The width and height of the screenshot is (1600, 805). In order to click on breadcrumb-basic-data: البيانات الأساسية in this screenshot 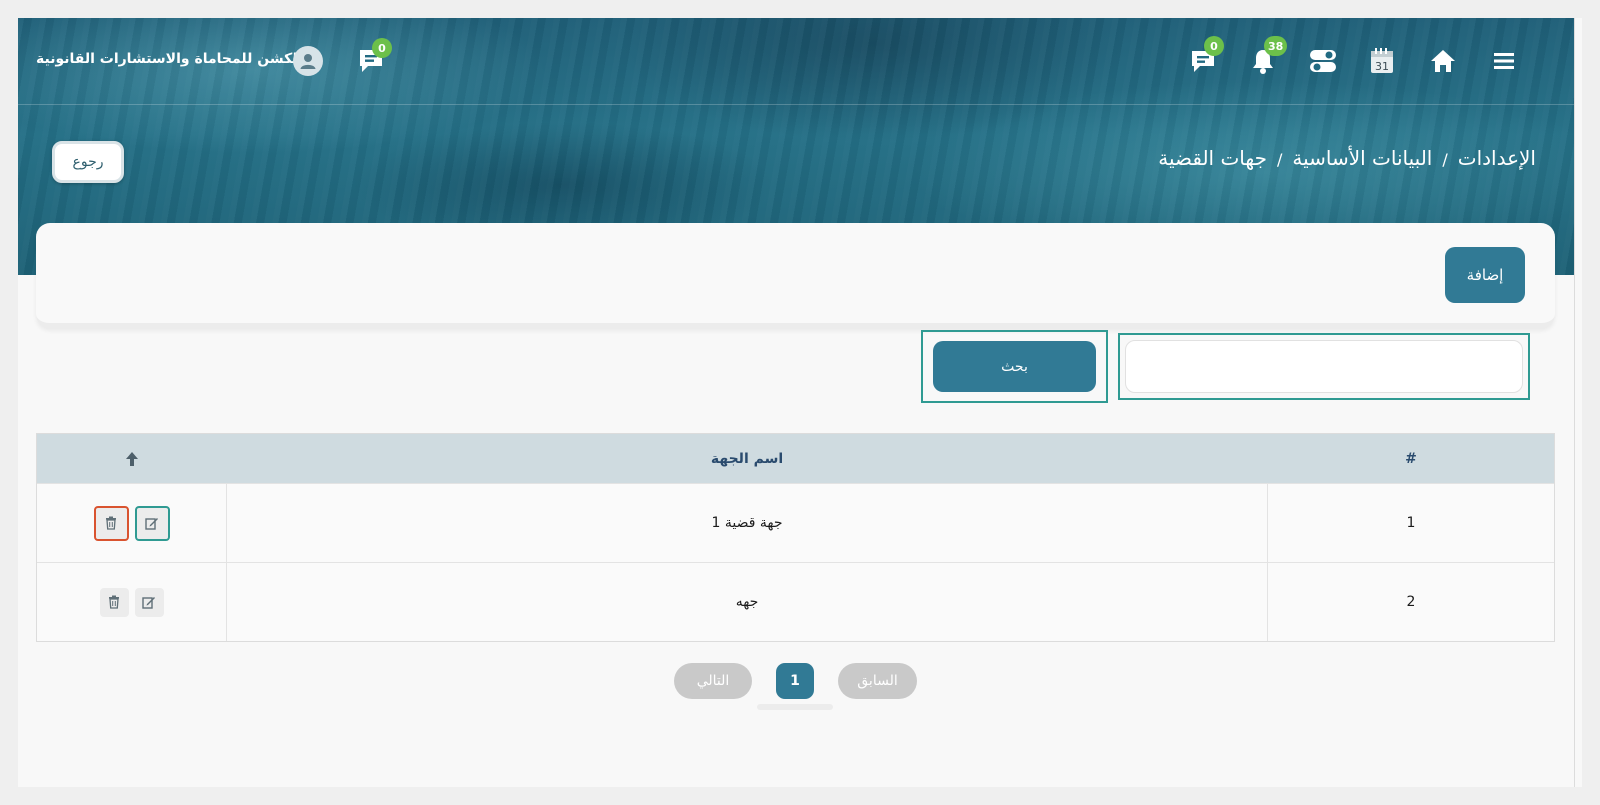, I will do `click(1362, 158)`.